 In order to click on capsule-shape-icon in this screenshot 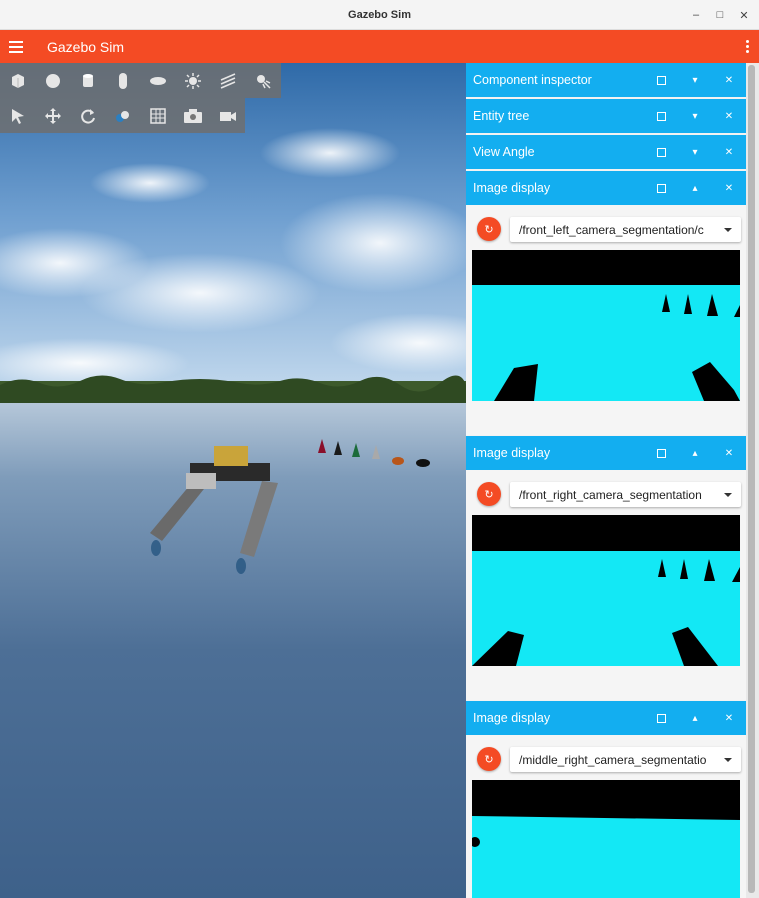, I will do `click(122, 80)`.